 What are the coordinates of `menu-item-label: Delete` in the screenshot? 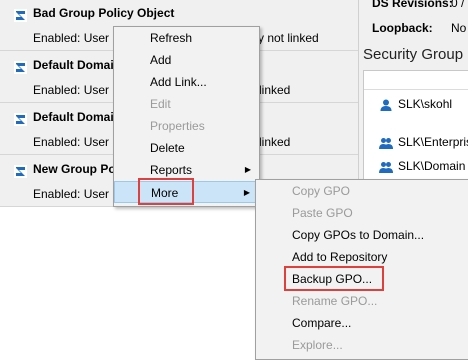 It's located at (167, 148).